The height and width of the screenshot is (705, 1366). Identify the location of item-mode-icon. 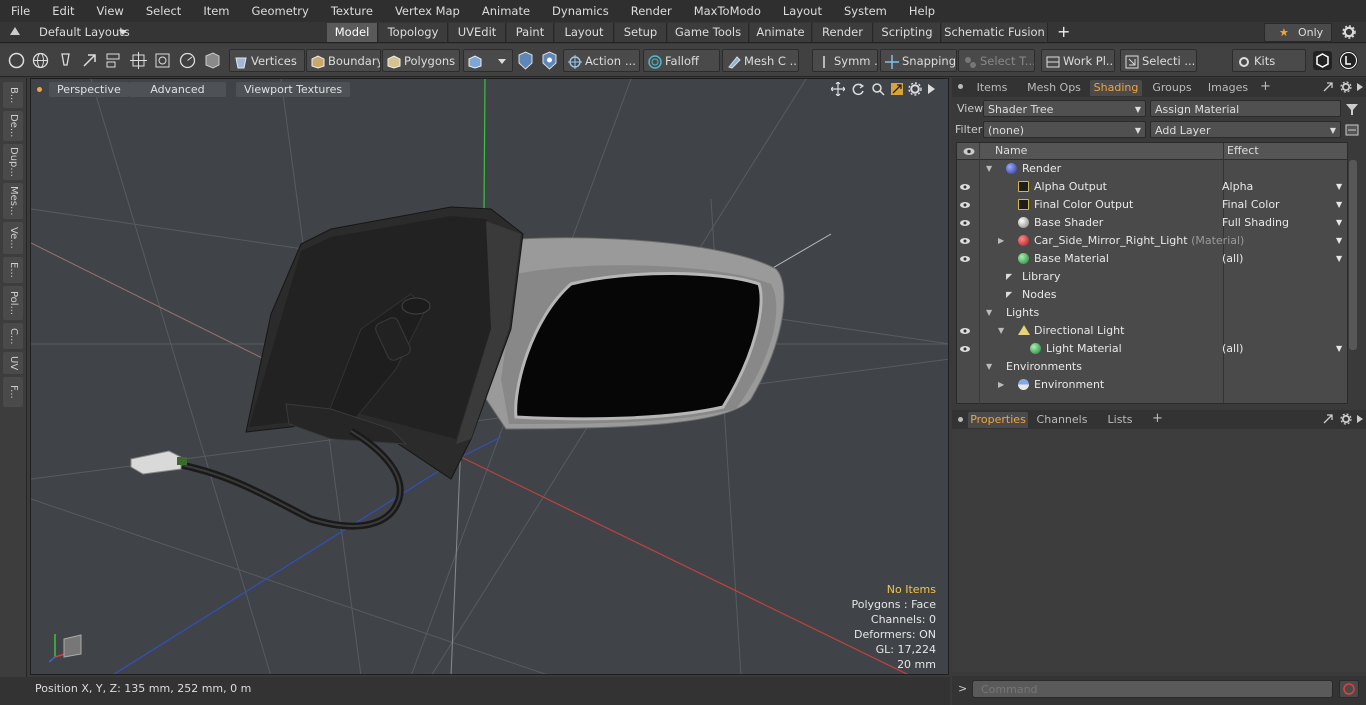
(212, 60).